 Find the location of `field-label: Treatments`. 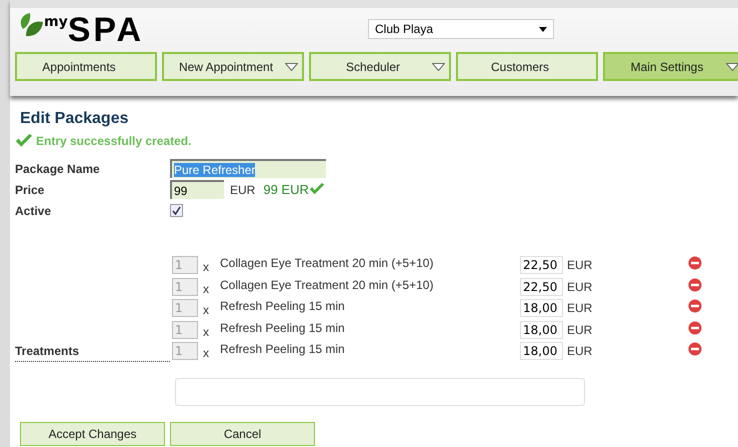

field-label: Treatments is located at coordinates (92, 353).